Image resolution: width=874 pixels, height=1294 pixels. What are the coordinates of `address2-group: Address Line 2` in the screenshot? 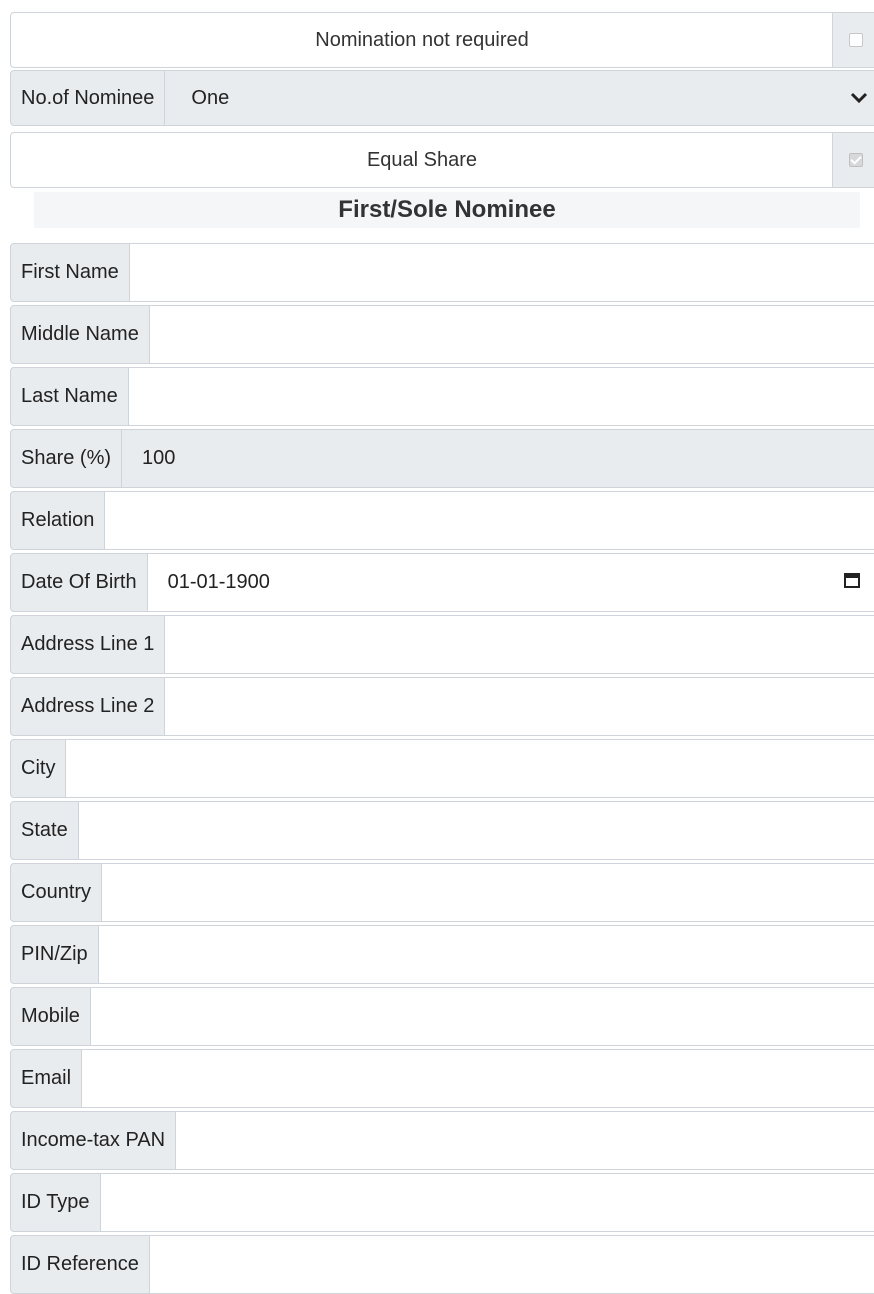 It's located at (442, 706).